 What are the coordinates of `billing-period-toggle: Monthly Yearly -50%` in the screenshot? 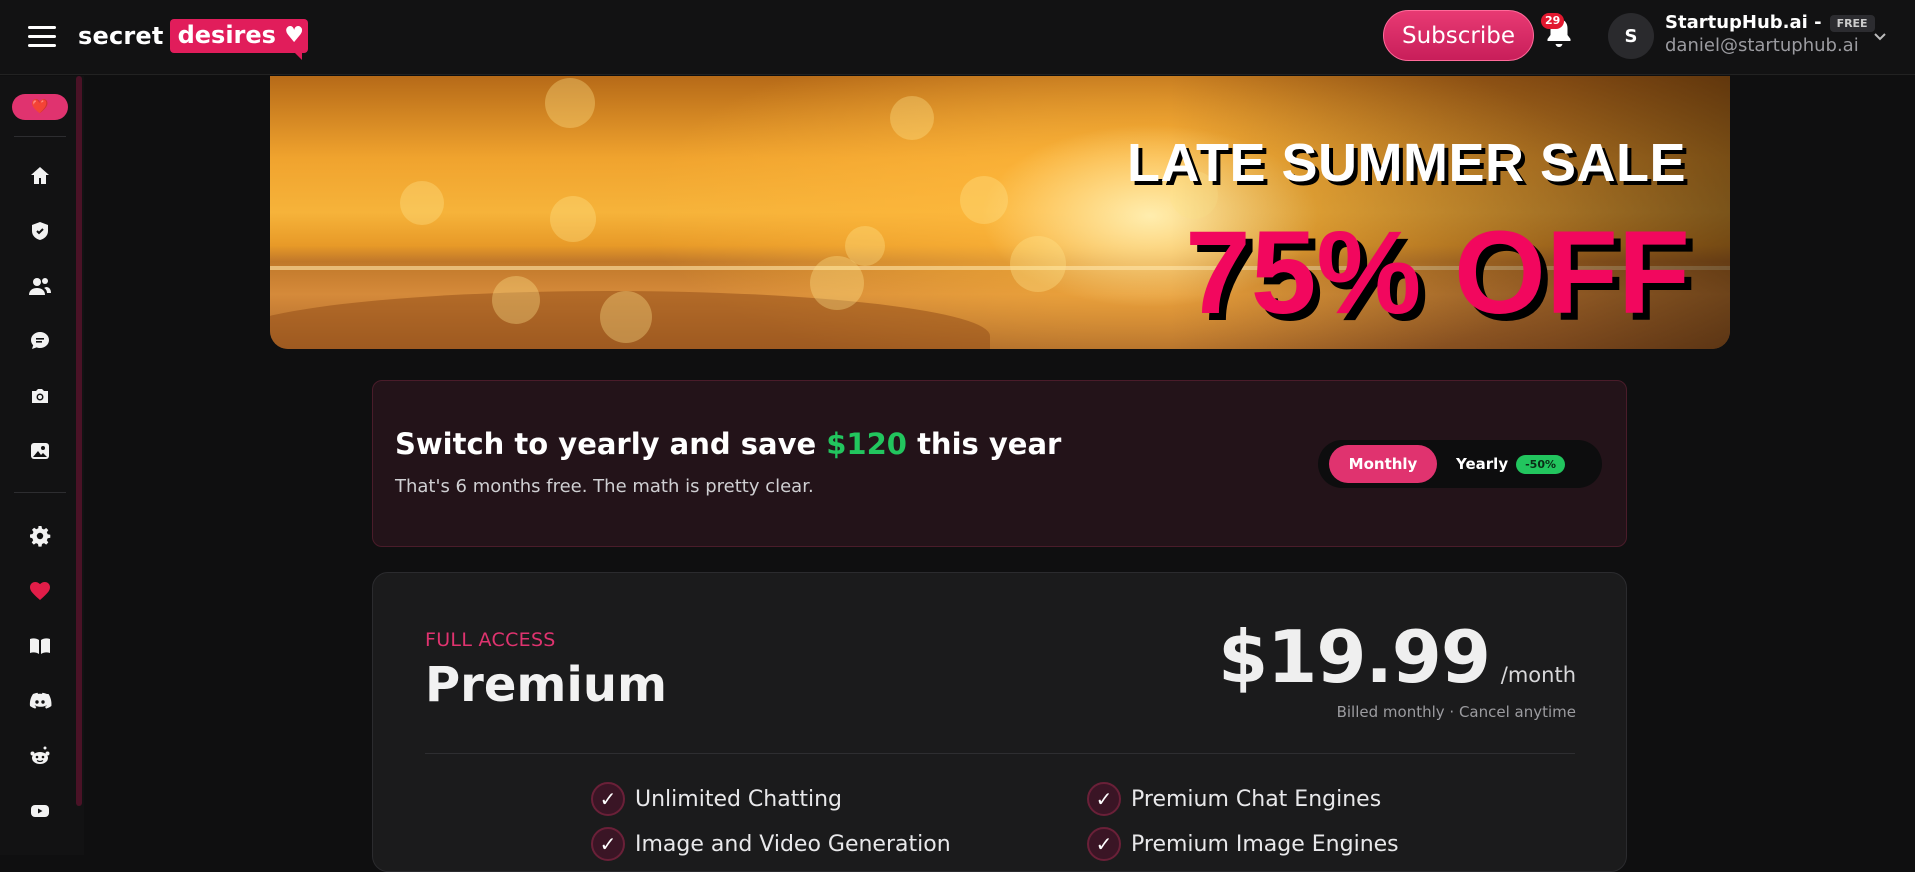 It's located at (1460, 464).